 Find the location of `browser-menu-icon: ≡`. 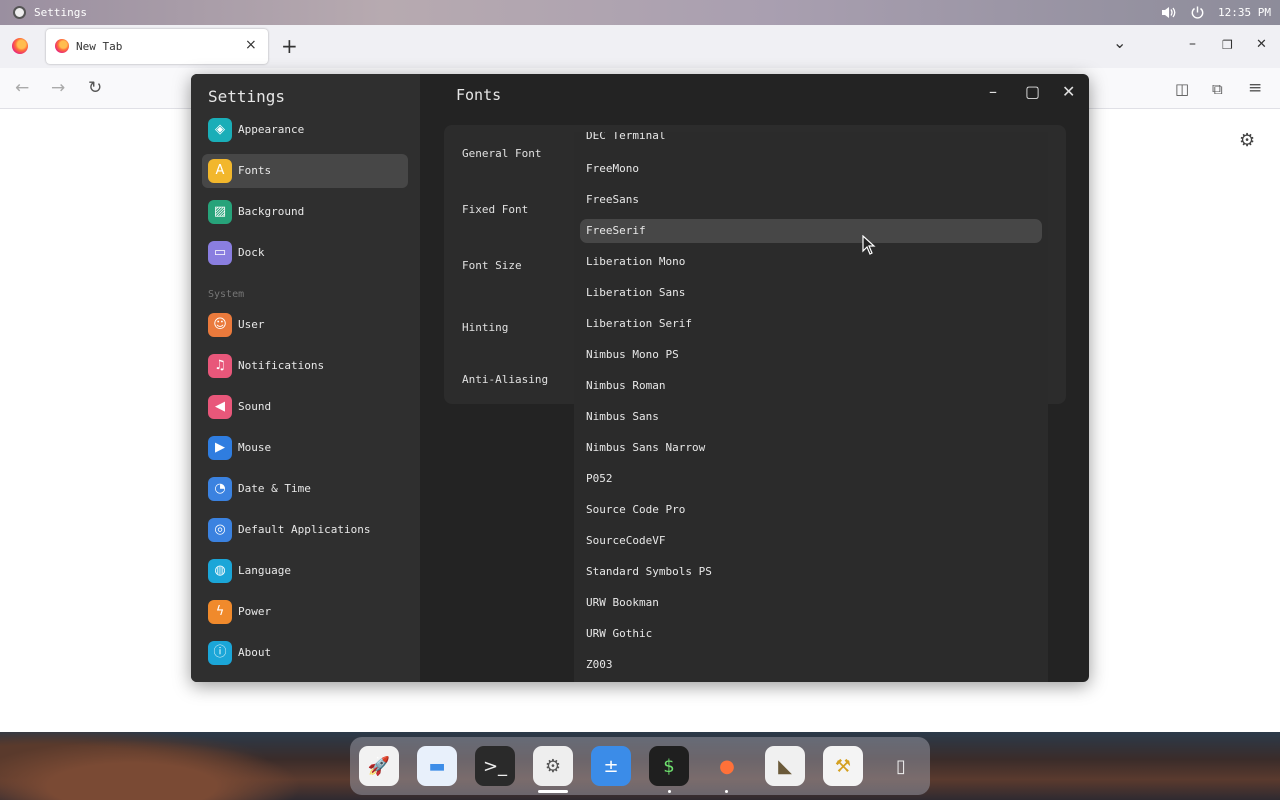

browser-menu-icon: ≡ is located at coordinates (1255, 88).